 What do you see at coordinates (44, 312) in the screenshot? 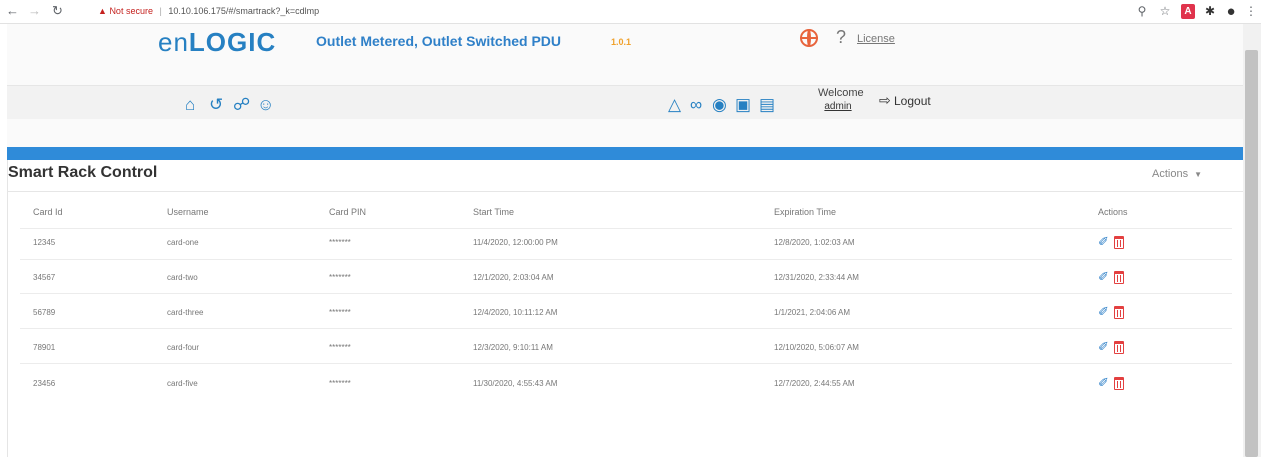
I see `cell-card-id: 56789` at bounding box center [44, 312].